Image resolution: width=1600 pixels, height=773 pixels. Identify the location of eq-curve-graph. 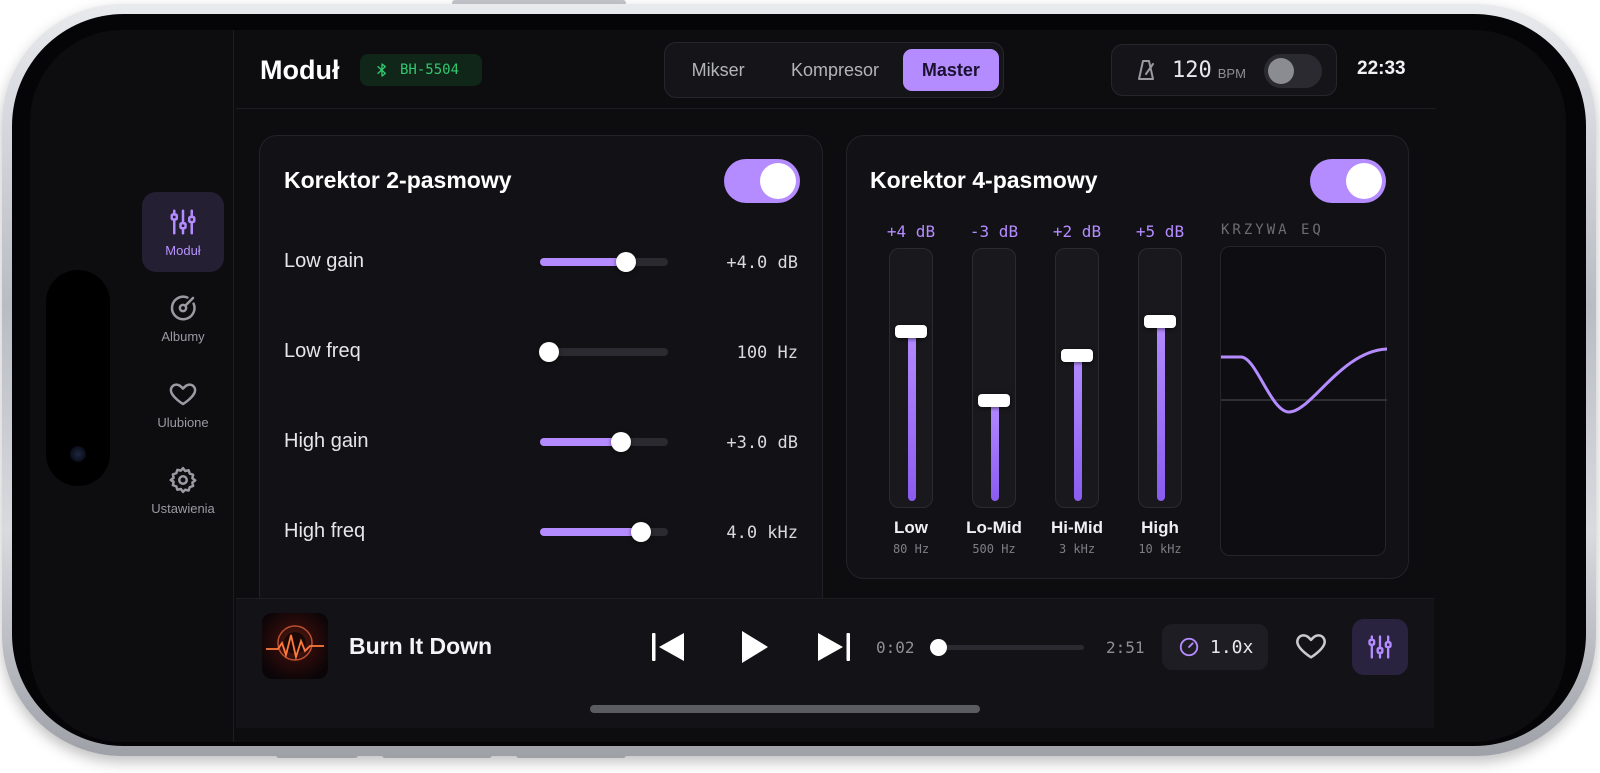
(1304, 380).